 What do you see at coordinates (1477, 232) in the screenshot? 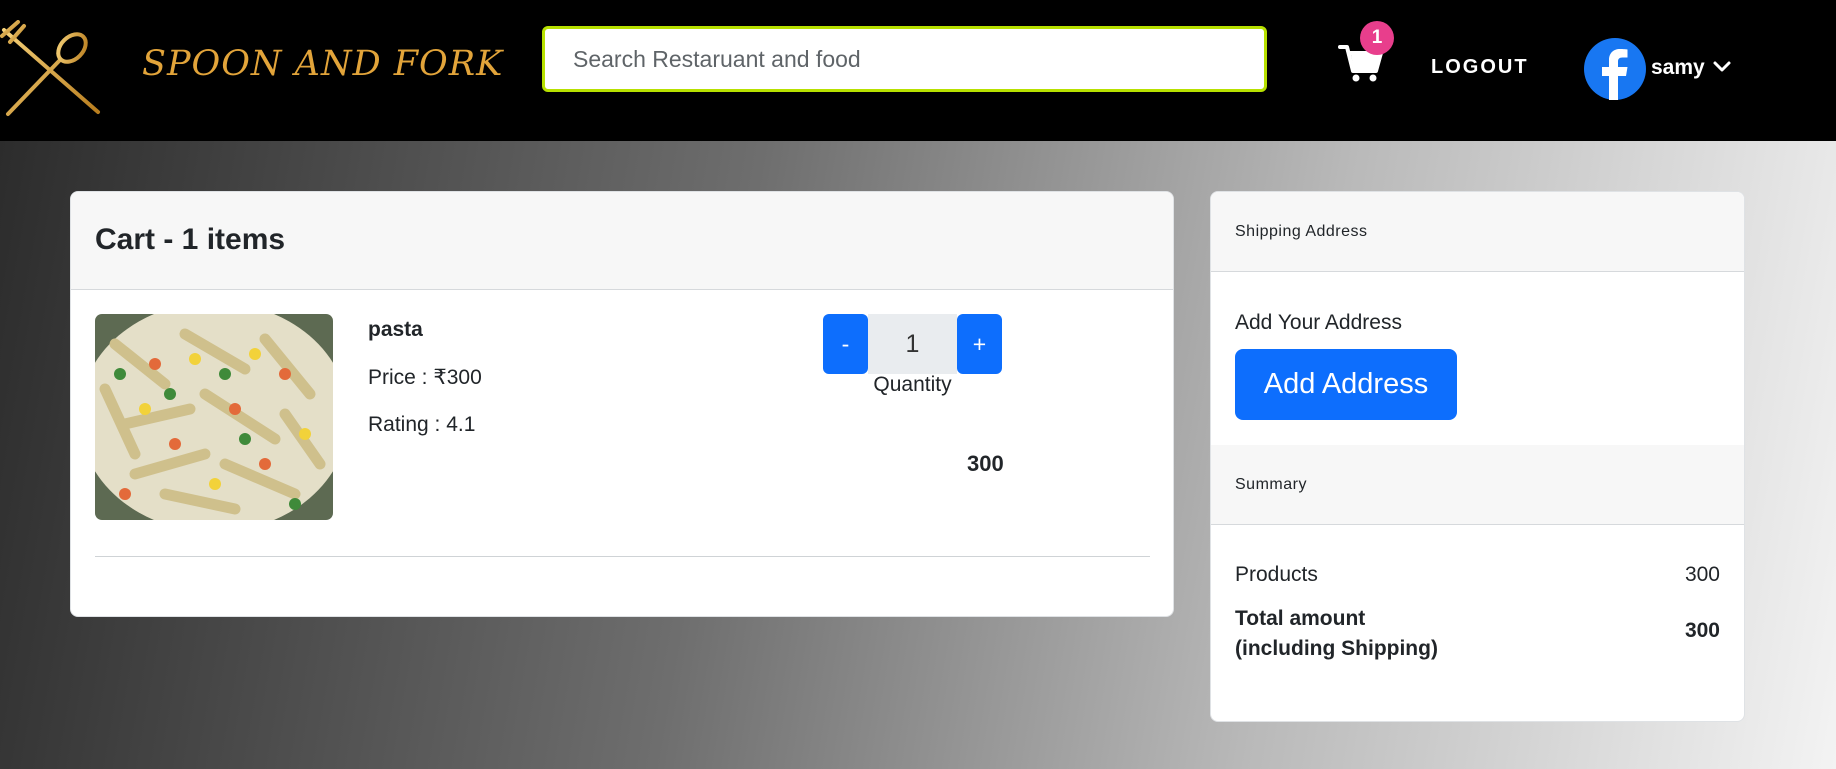
I see `shipping-address-header: Shipping Address` at bounding box center [1477, 232].